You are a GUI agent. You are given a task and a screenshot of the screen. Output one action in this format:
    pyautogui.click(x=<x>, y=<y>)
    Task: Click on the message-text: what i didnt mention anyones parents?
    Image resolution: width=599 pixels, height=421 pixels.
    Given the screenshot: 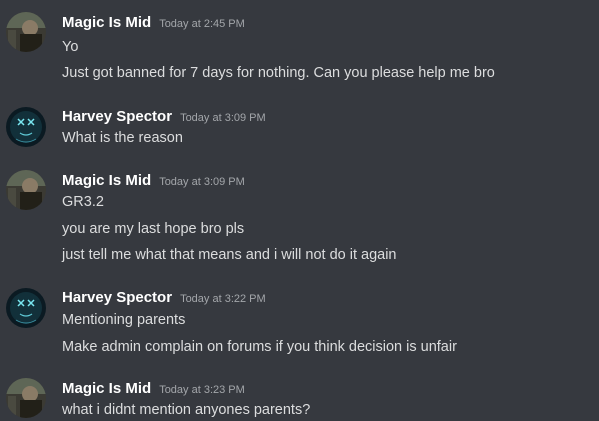 What is the action you would take?
    pyautogui.click(x=186, y=410)
    